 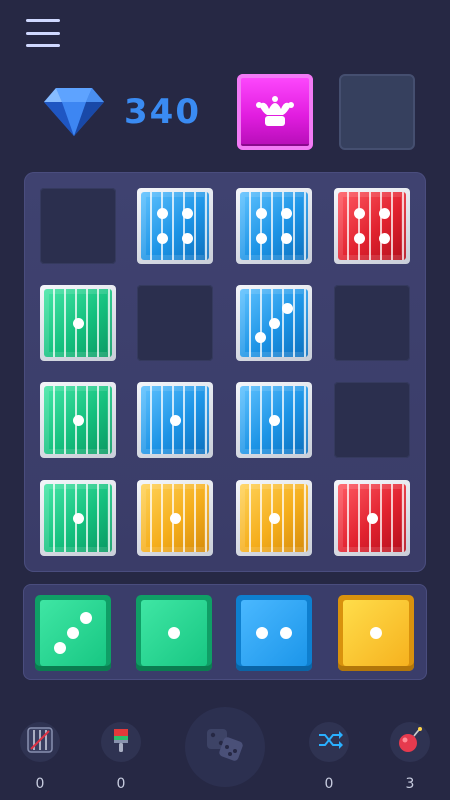 I want to click on shuffle-icon, so click(x=329, y=742).